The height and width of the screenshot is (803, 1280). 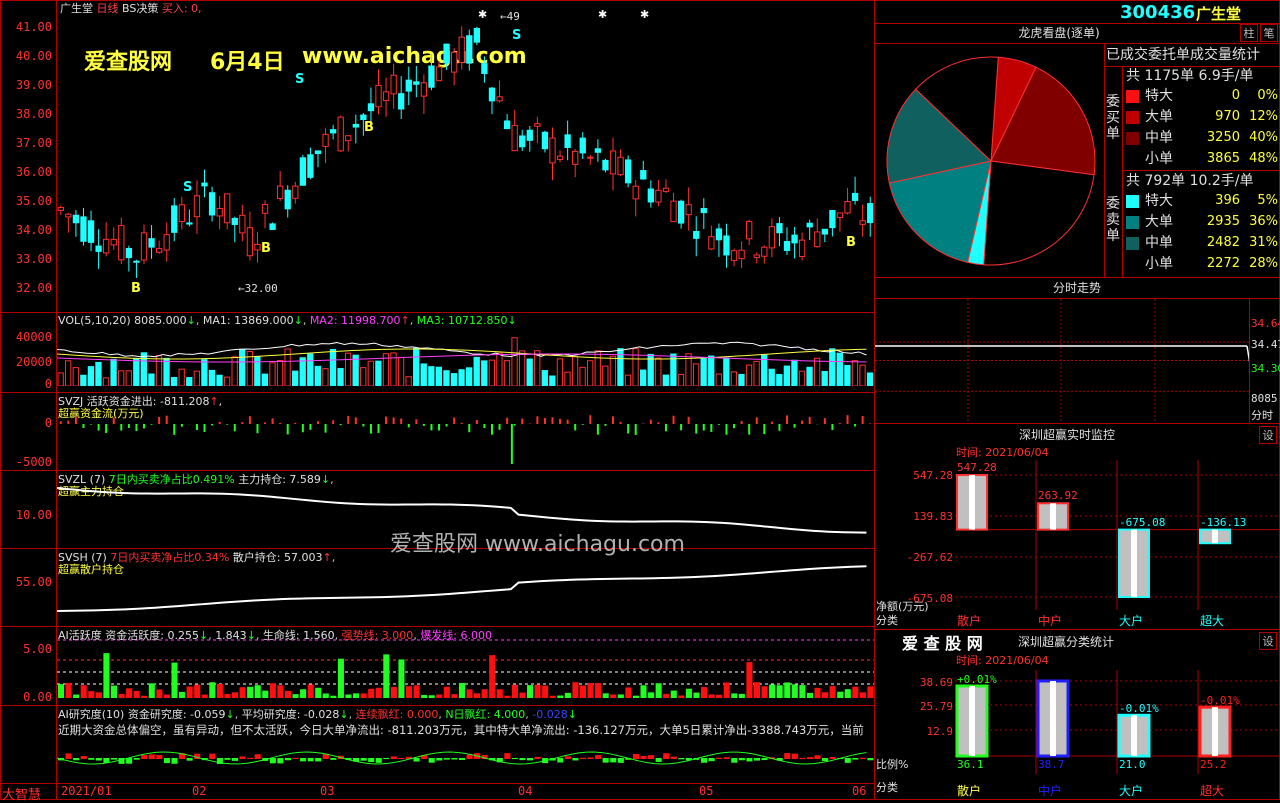 What do you see at coordinates (27, 423) in the screenshot?
I see `svzj-axis-label: 0` at bounding box center [27, 423].